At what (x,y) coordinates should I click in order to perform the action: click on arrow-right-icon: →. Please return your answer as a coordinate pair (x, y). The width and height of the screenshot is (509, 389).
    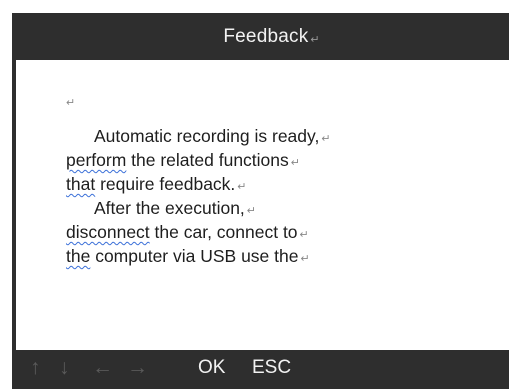
    Looking at the image, I should click on (137, 368).